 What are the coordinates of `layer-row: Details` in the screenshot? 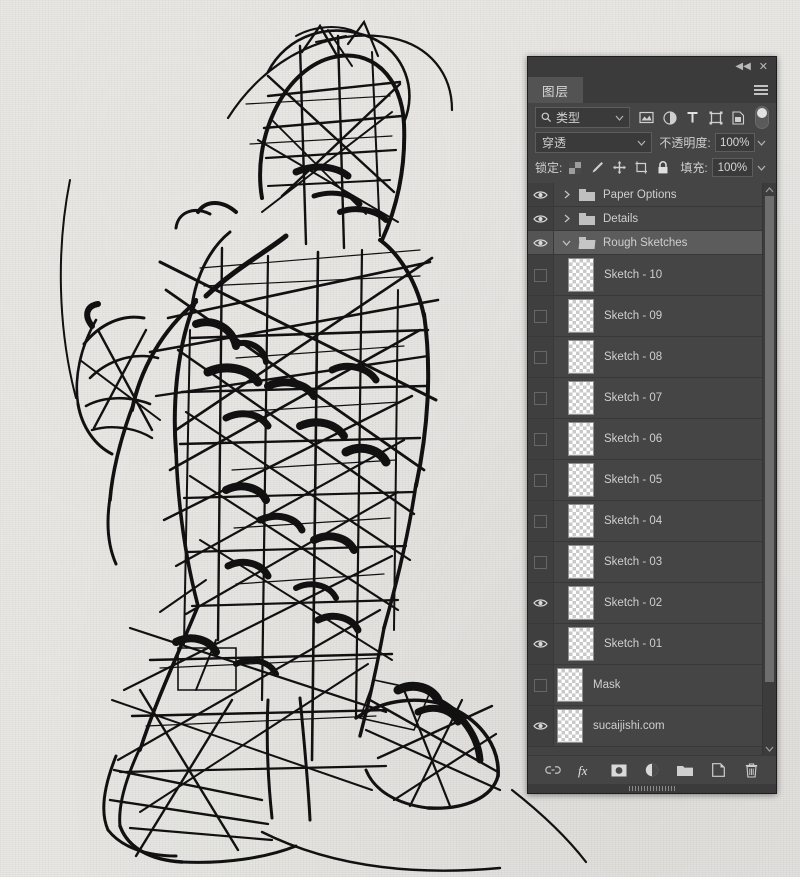 It's located at (645, 219).